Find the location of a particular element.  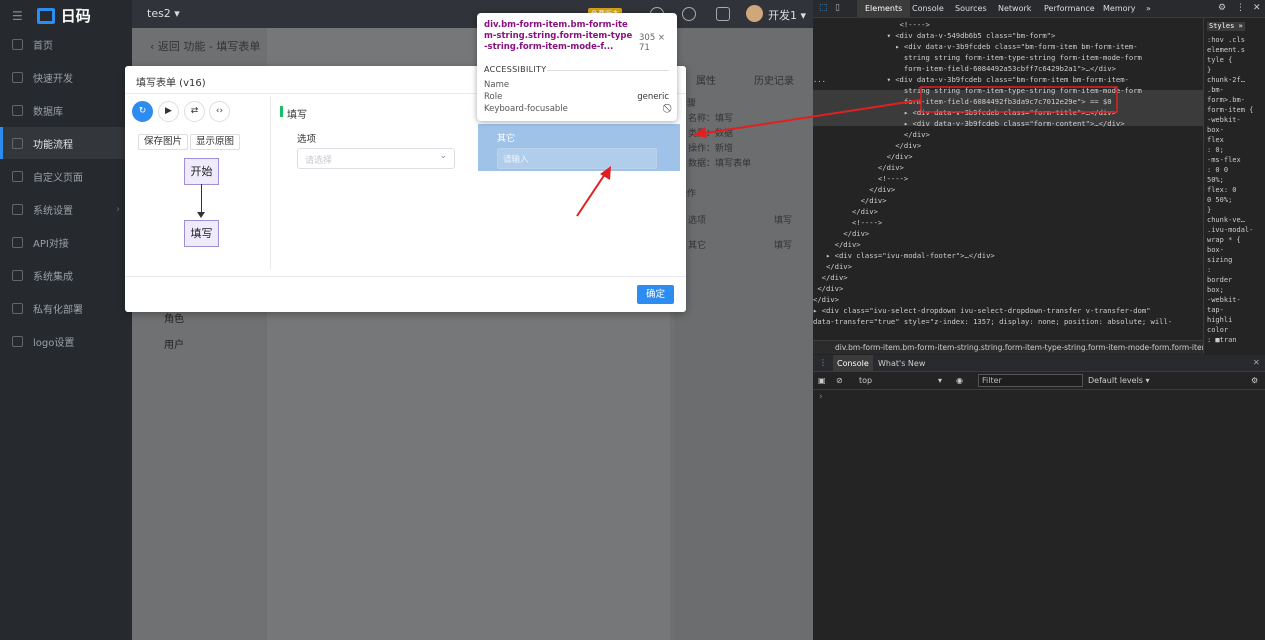

switch-button: ⇄ is located at coordinates (194, 111).